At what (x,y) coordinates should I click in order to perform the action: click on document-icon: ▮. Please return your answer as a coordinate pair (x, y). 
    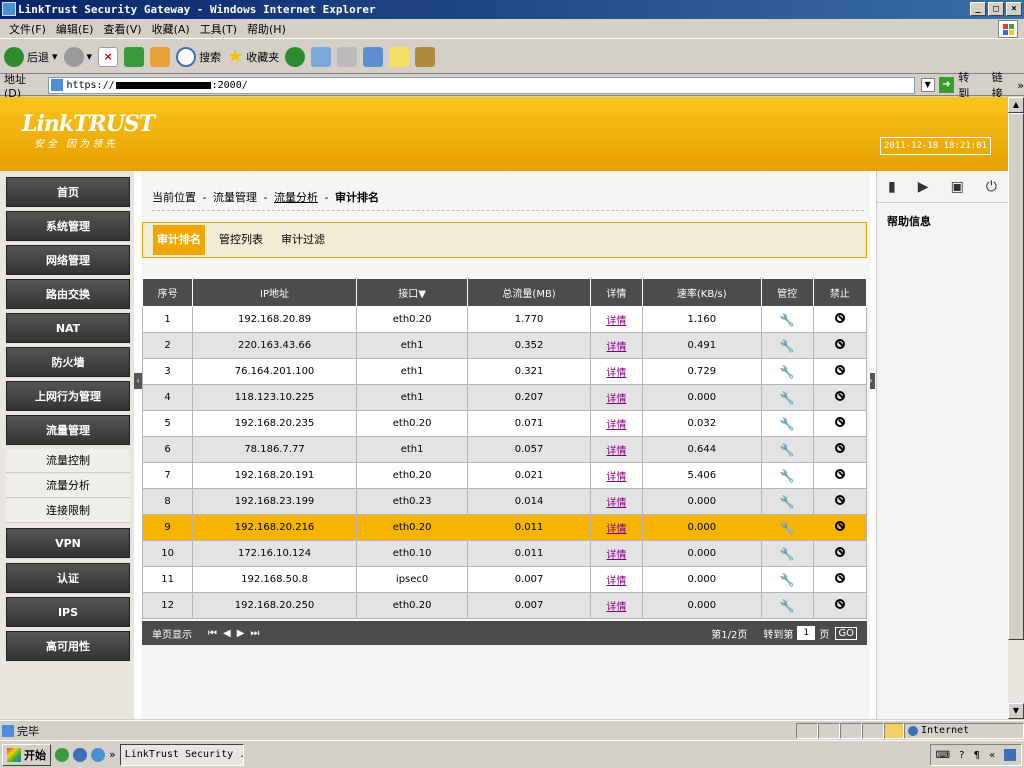
    Looking at the image, I should click on (892, 187).